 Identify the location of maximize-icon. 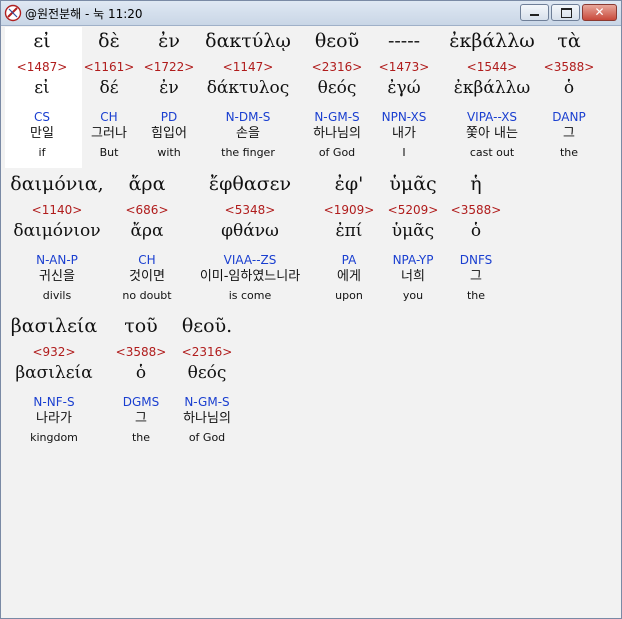
(566, 13).